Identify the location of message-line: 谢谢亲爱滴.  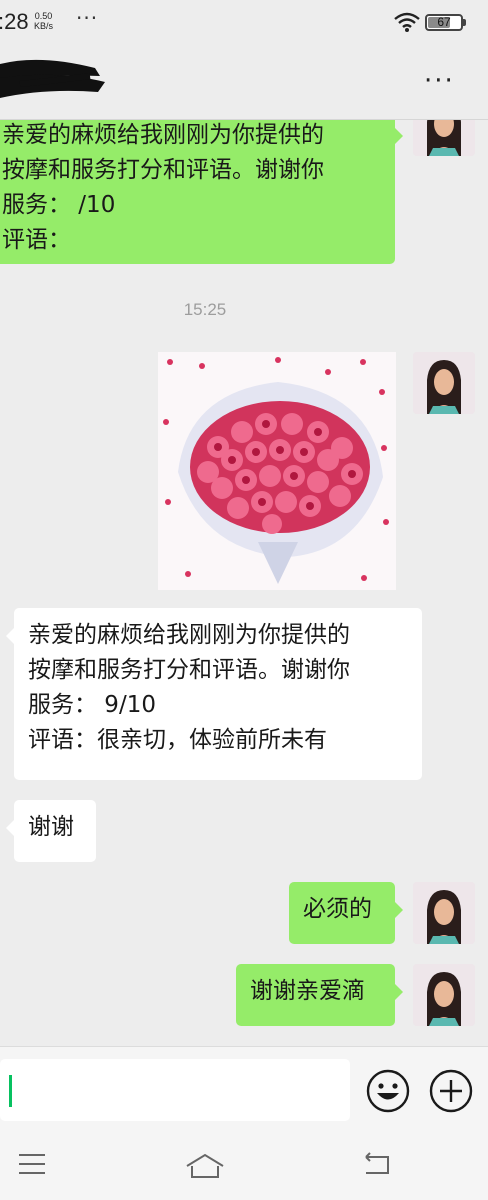
(307, 991).